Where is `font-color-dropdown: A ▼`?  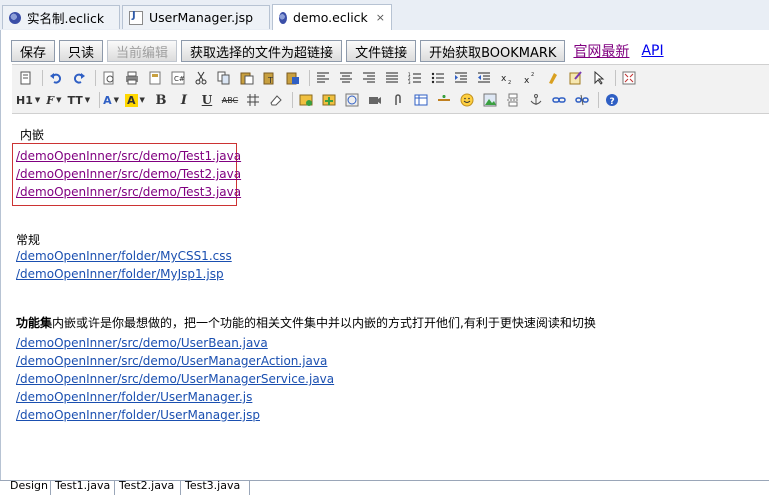 font-color-dropdown: A ▼ is located at coordinates (111, 100).